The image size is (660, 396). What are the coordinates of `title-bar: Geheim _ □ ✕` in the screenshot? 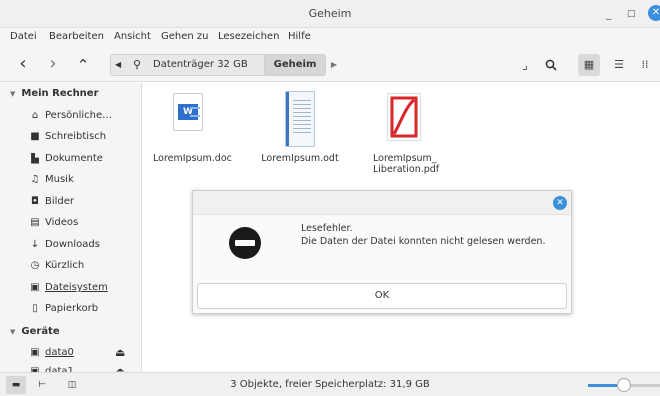 It's located at (330, 14).